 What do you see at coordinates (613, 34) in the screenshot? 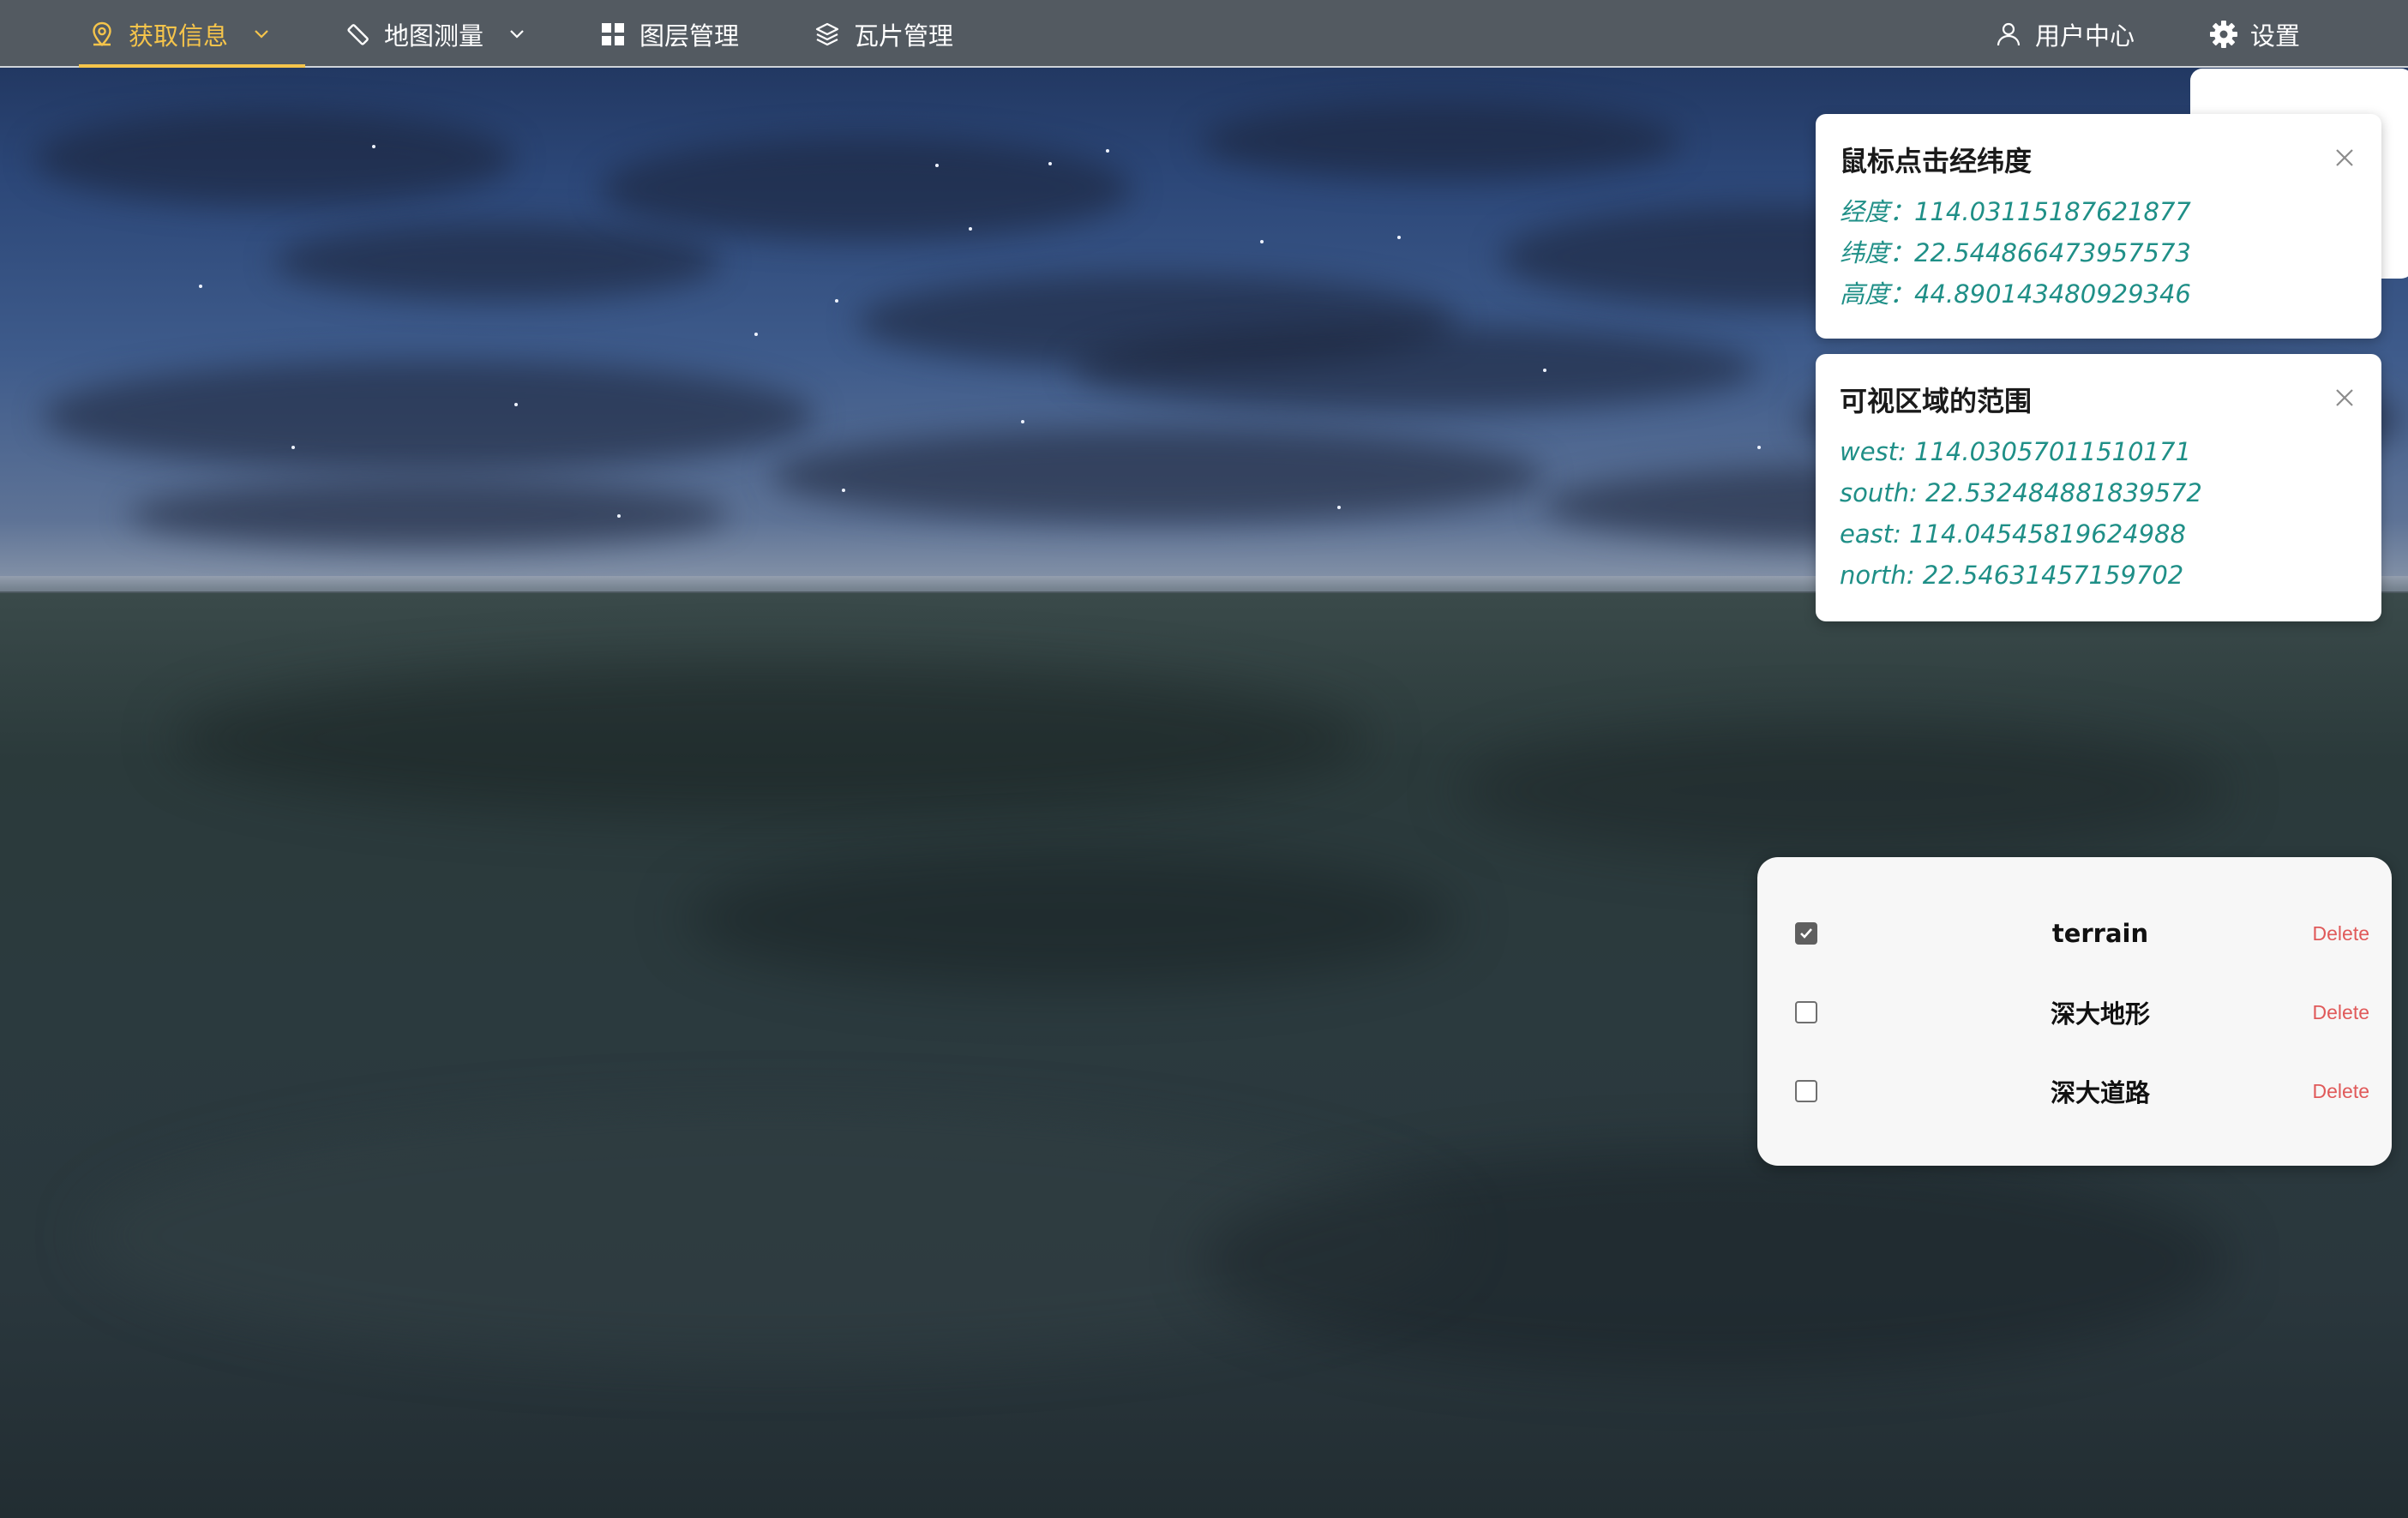
I see `grid-icon` at bounding box center [613, 34].